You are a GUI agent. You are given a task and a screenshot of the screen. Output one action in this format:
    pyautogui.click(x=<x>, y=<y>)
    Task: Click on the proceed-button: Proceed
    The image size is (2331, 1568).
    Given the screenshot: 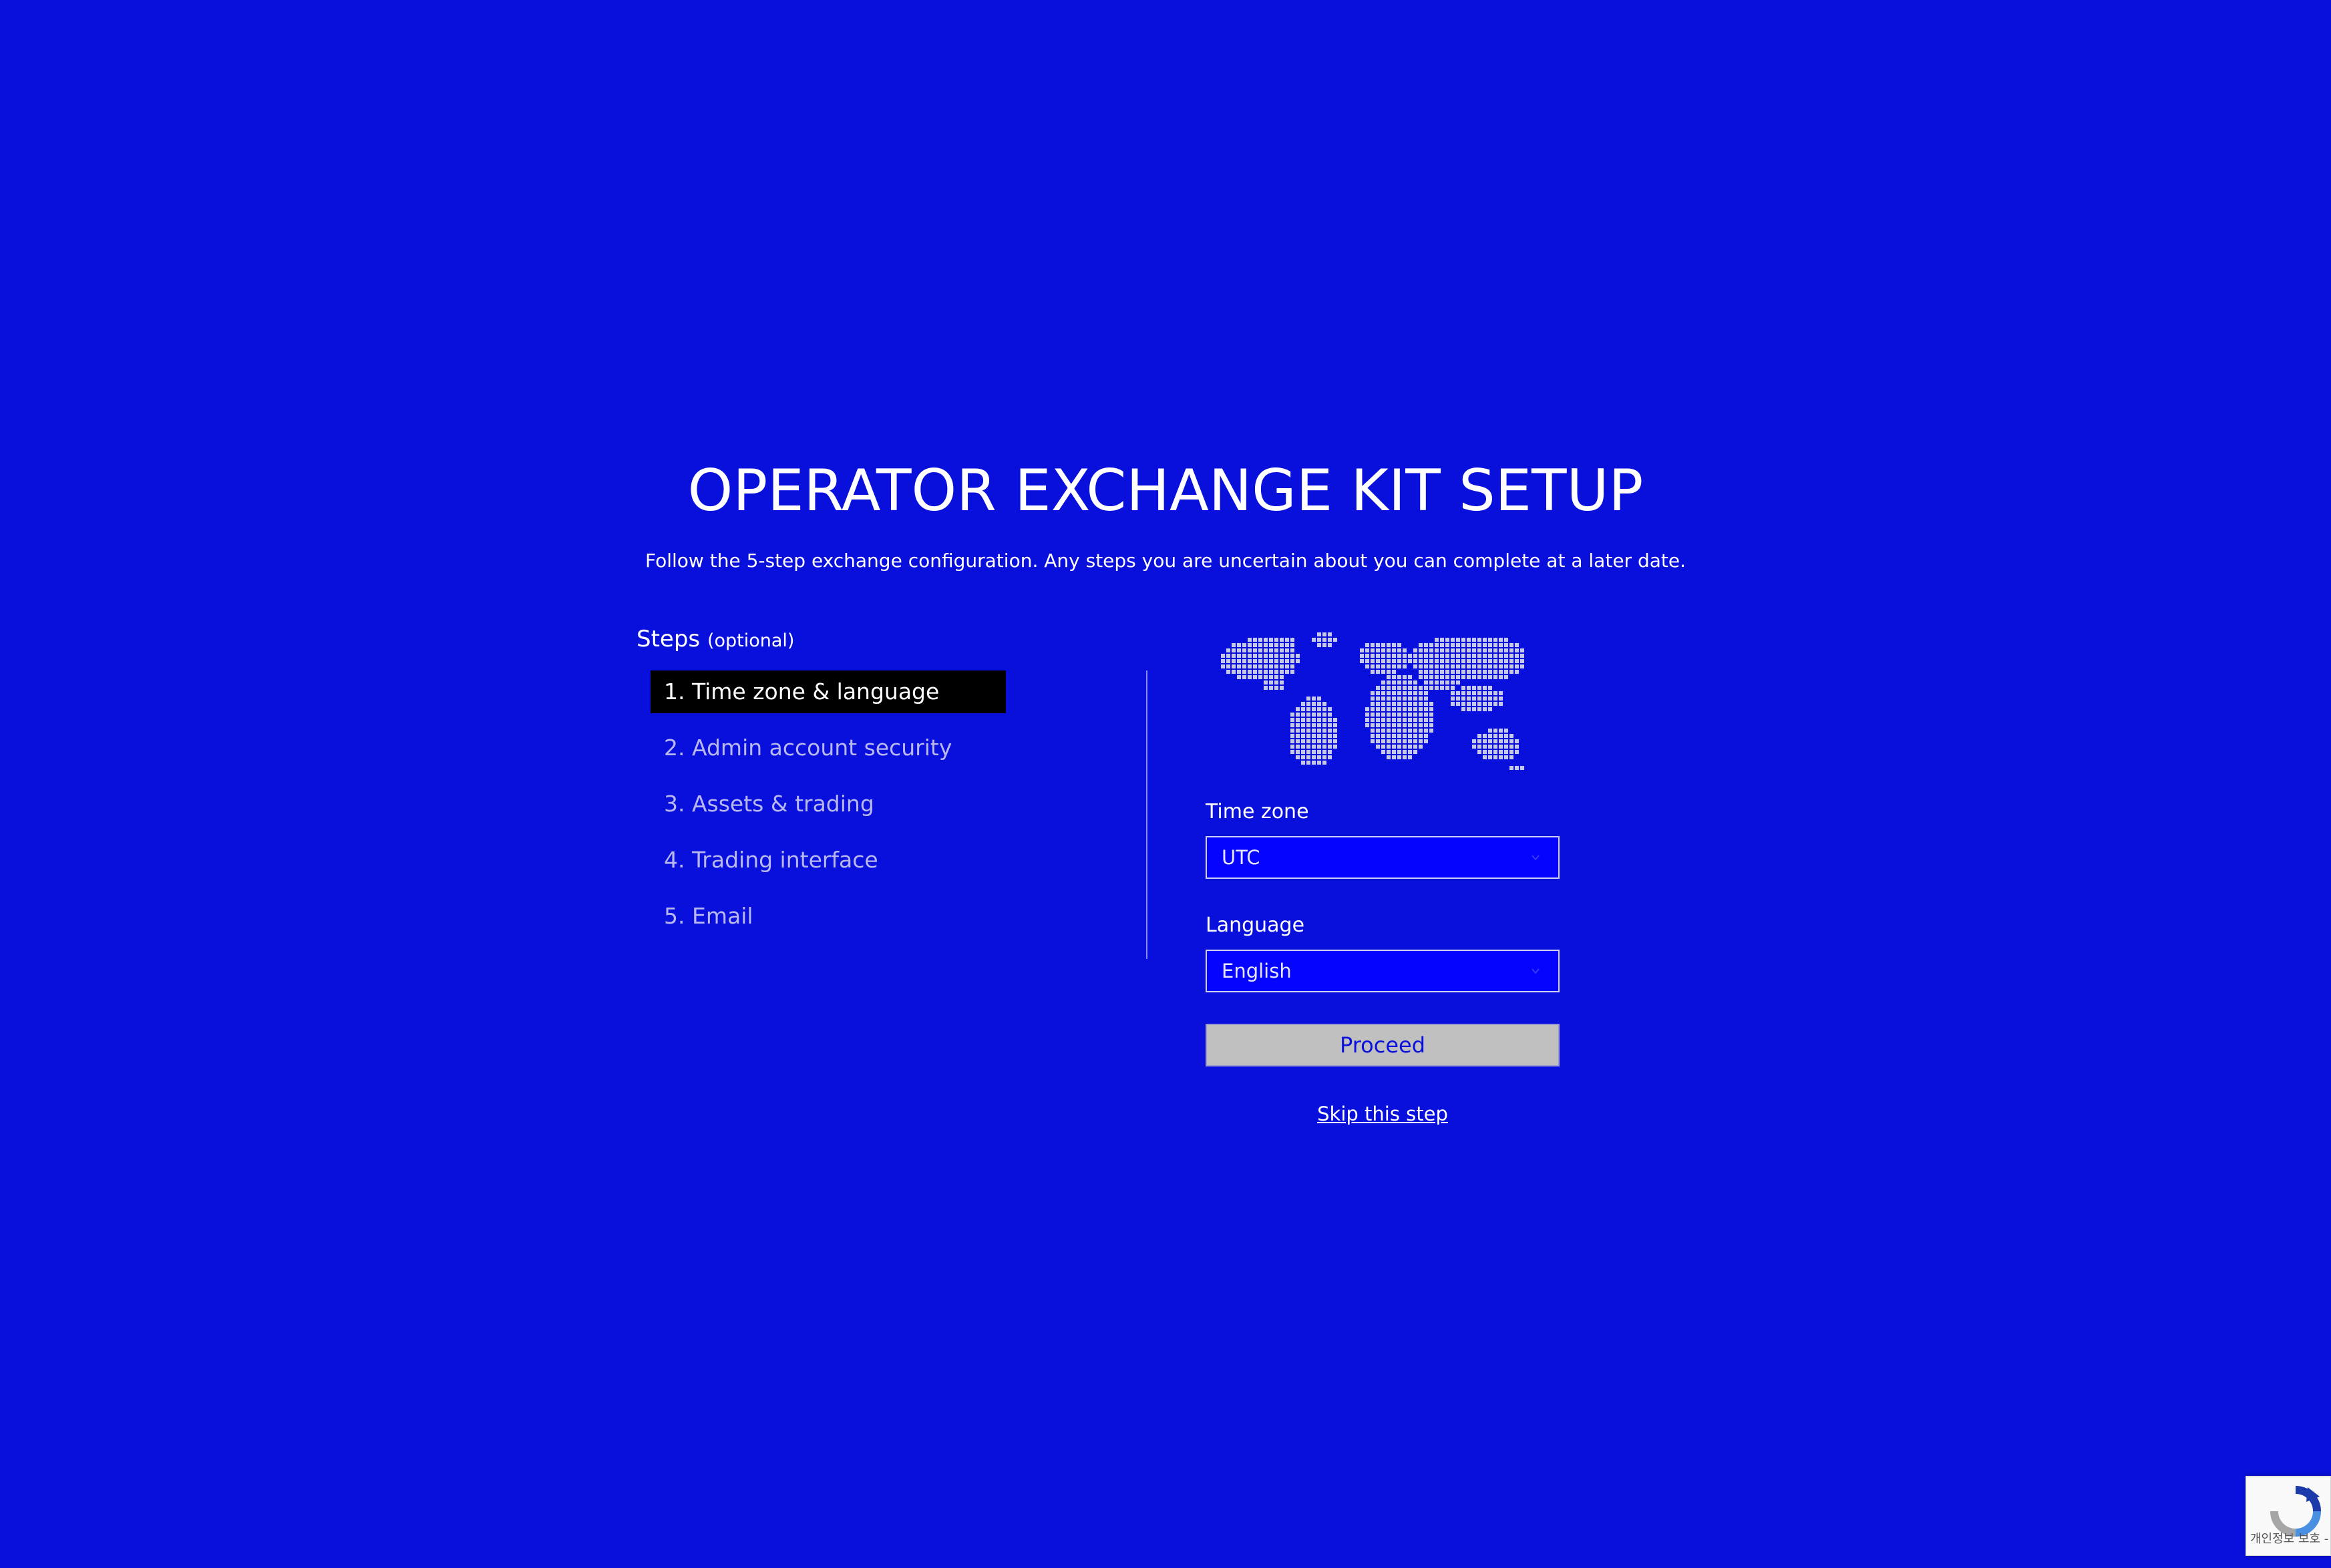 What is the action you would take?
    pyautogui.click(x=1383, y=1045)
    